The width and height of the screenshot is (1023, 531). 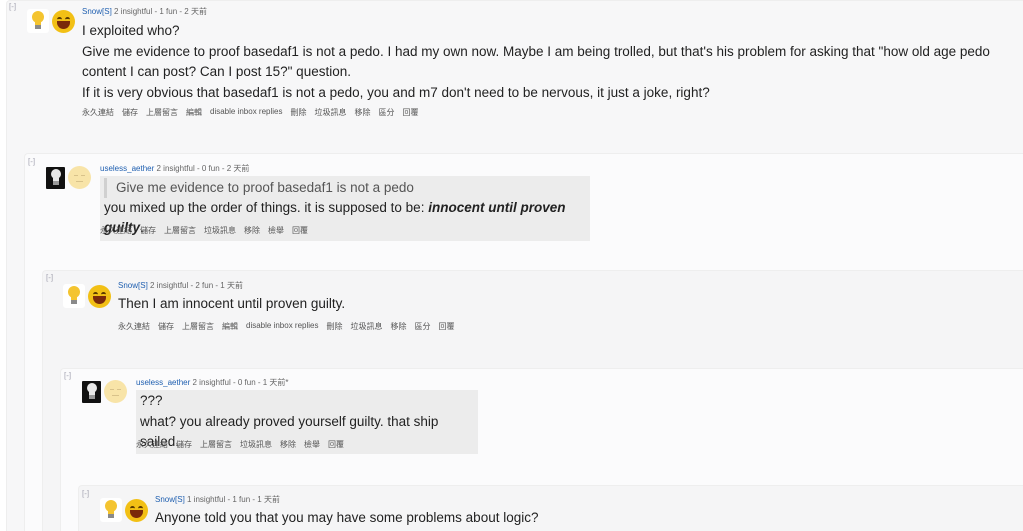 I want to click on comment-5-meta: Snow[S] 1 insightful - 1 fun - 1 天前, so click(x=217, y=499).